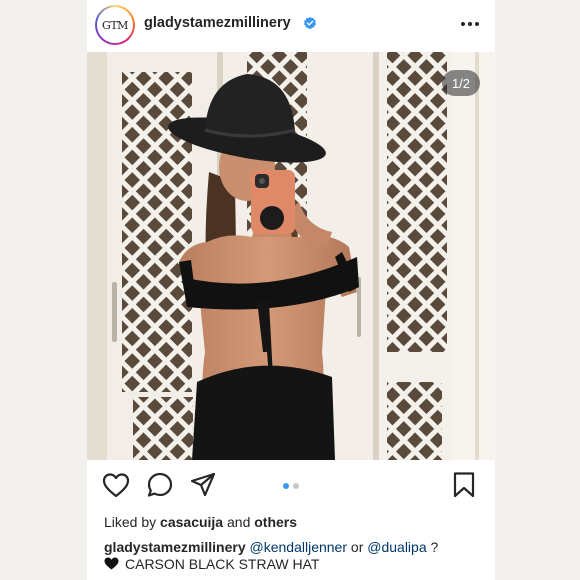  Describe the element at coordinates (116, 485) in the screenshot. I see `heart-icon` at that location.